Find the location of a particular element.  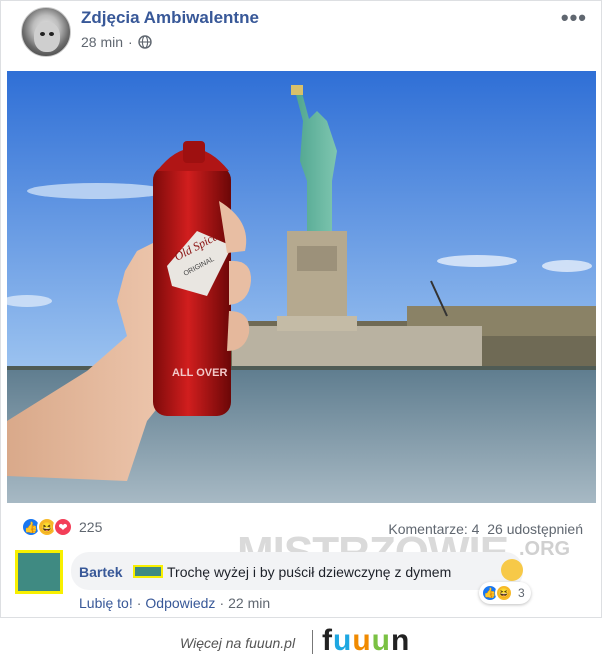

comment-author: Bartek is located at coordinates (101, 572).